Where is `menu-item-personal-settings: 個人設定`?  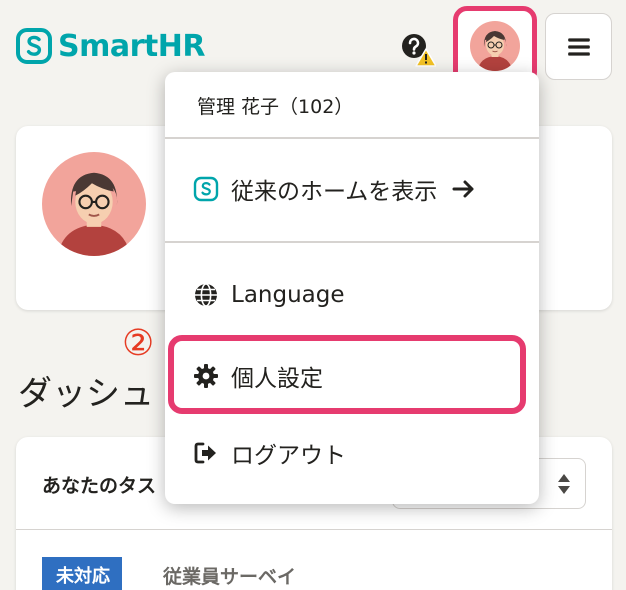 menu-item-personal-settings: 個人設定 is located at coordinates (258, 376).